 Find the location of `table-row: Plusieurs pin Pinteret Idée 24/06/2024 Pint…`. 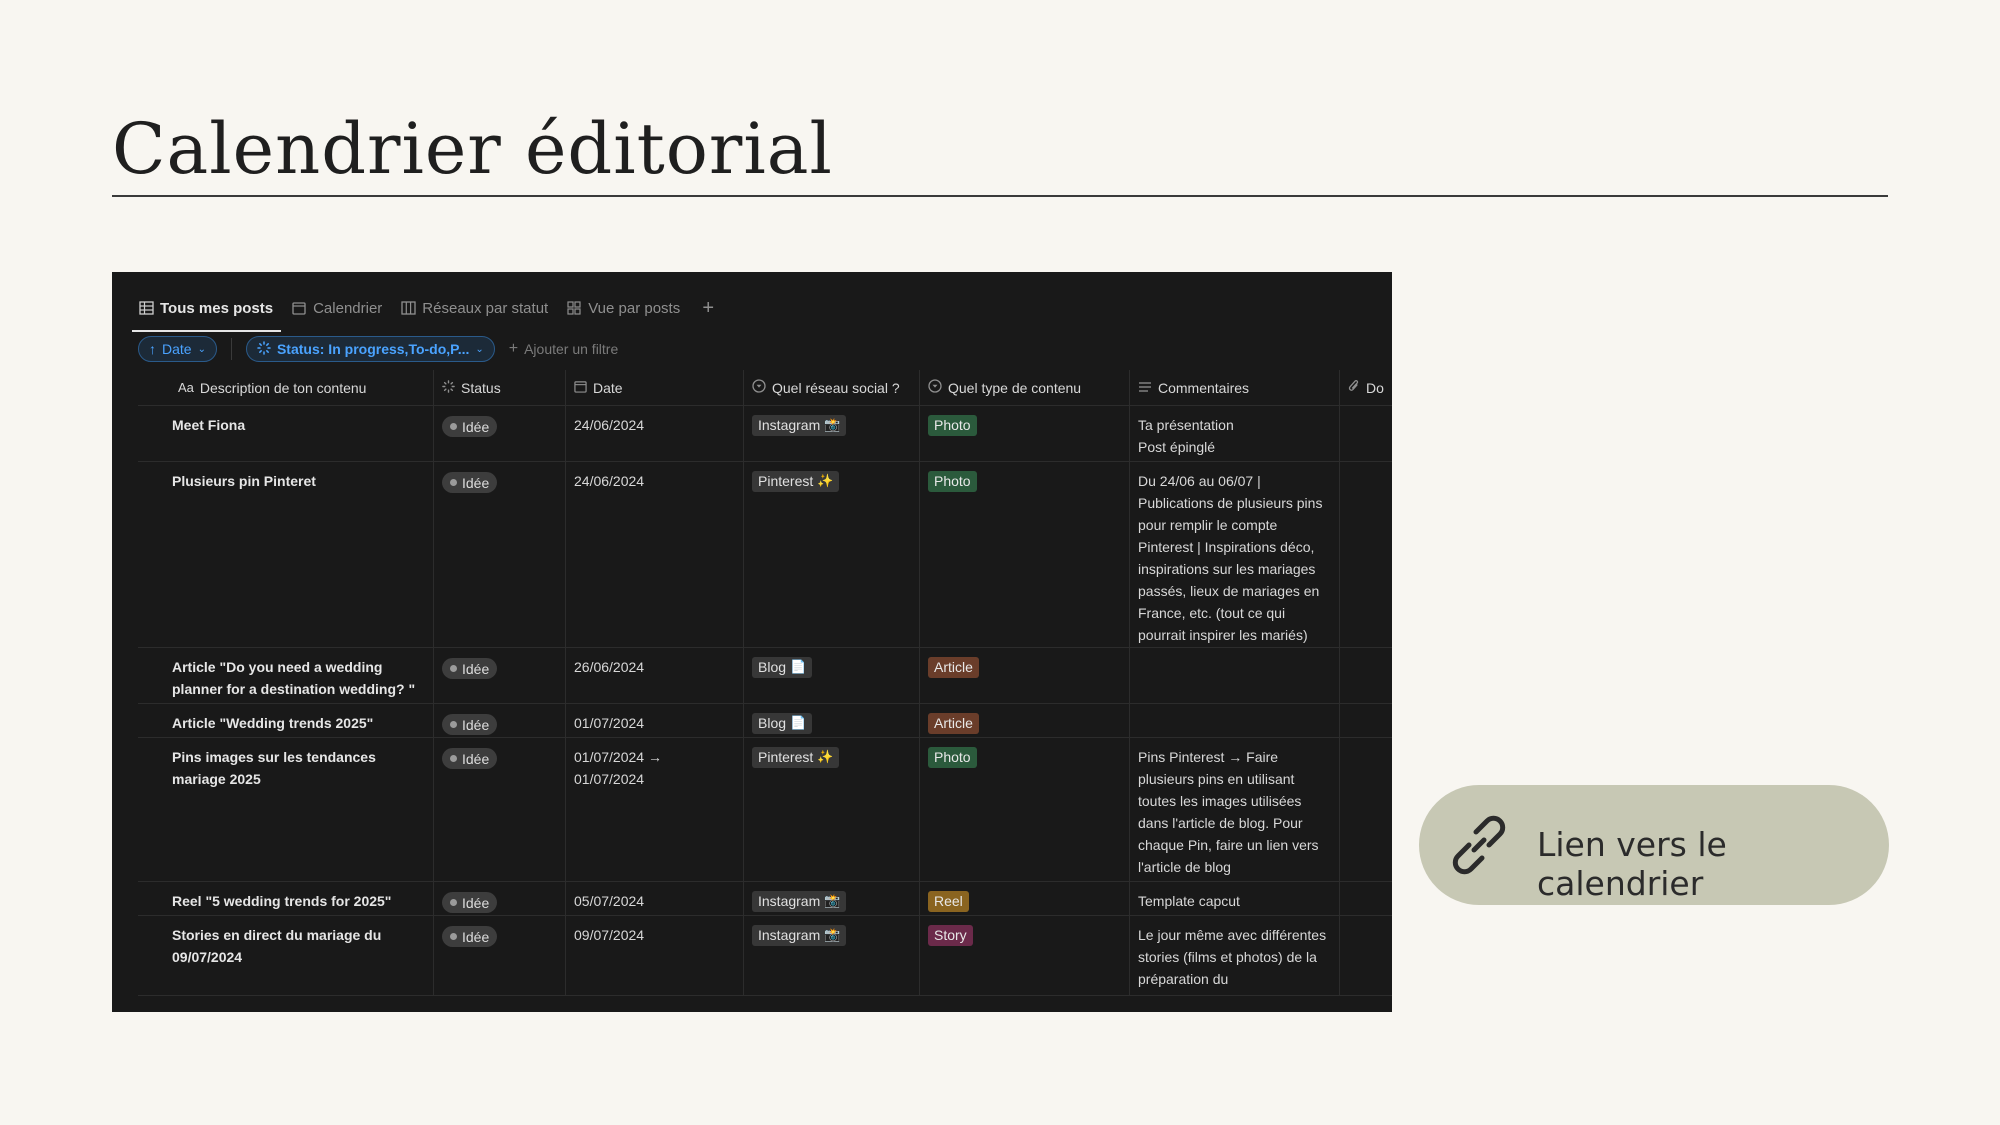

table-row: Plusieurs pin Pinteret Idée 24/06/2024 Pint… is located at coordinates (765, 555).